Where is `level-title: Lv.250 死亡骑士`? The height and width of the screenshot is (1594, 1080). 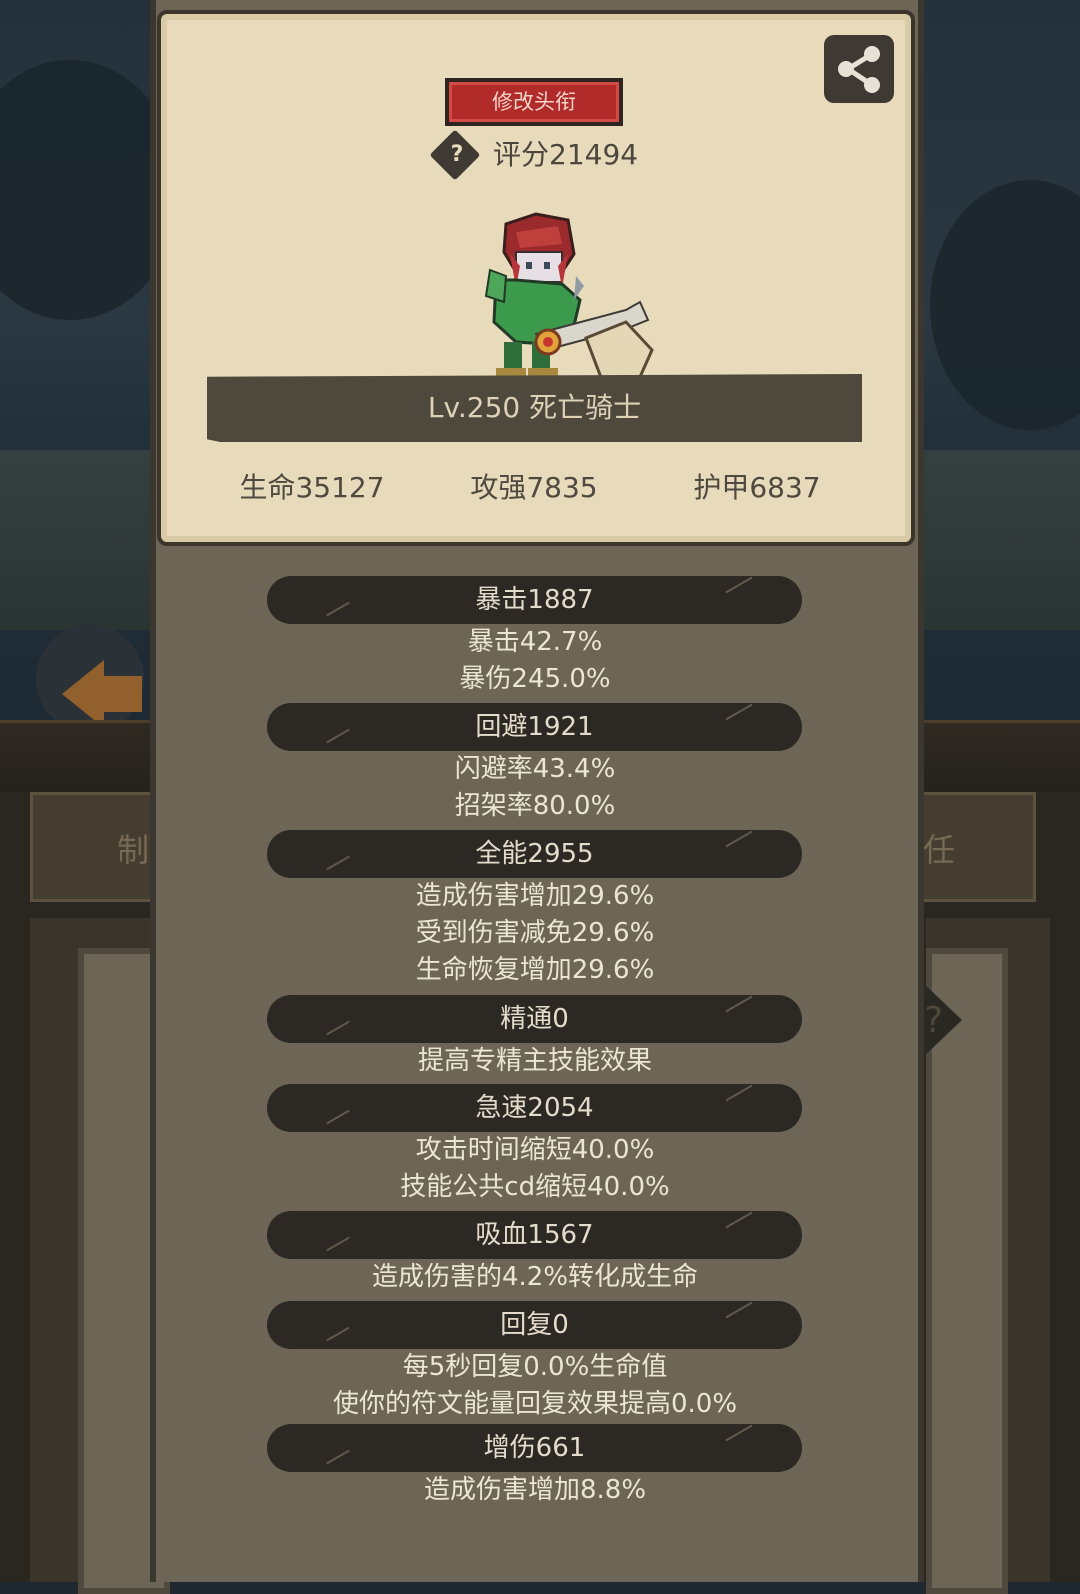 level-title: Lv.250 死亡骑士 is located at coordinates (534, 407).